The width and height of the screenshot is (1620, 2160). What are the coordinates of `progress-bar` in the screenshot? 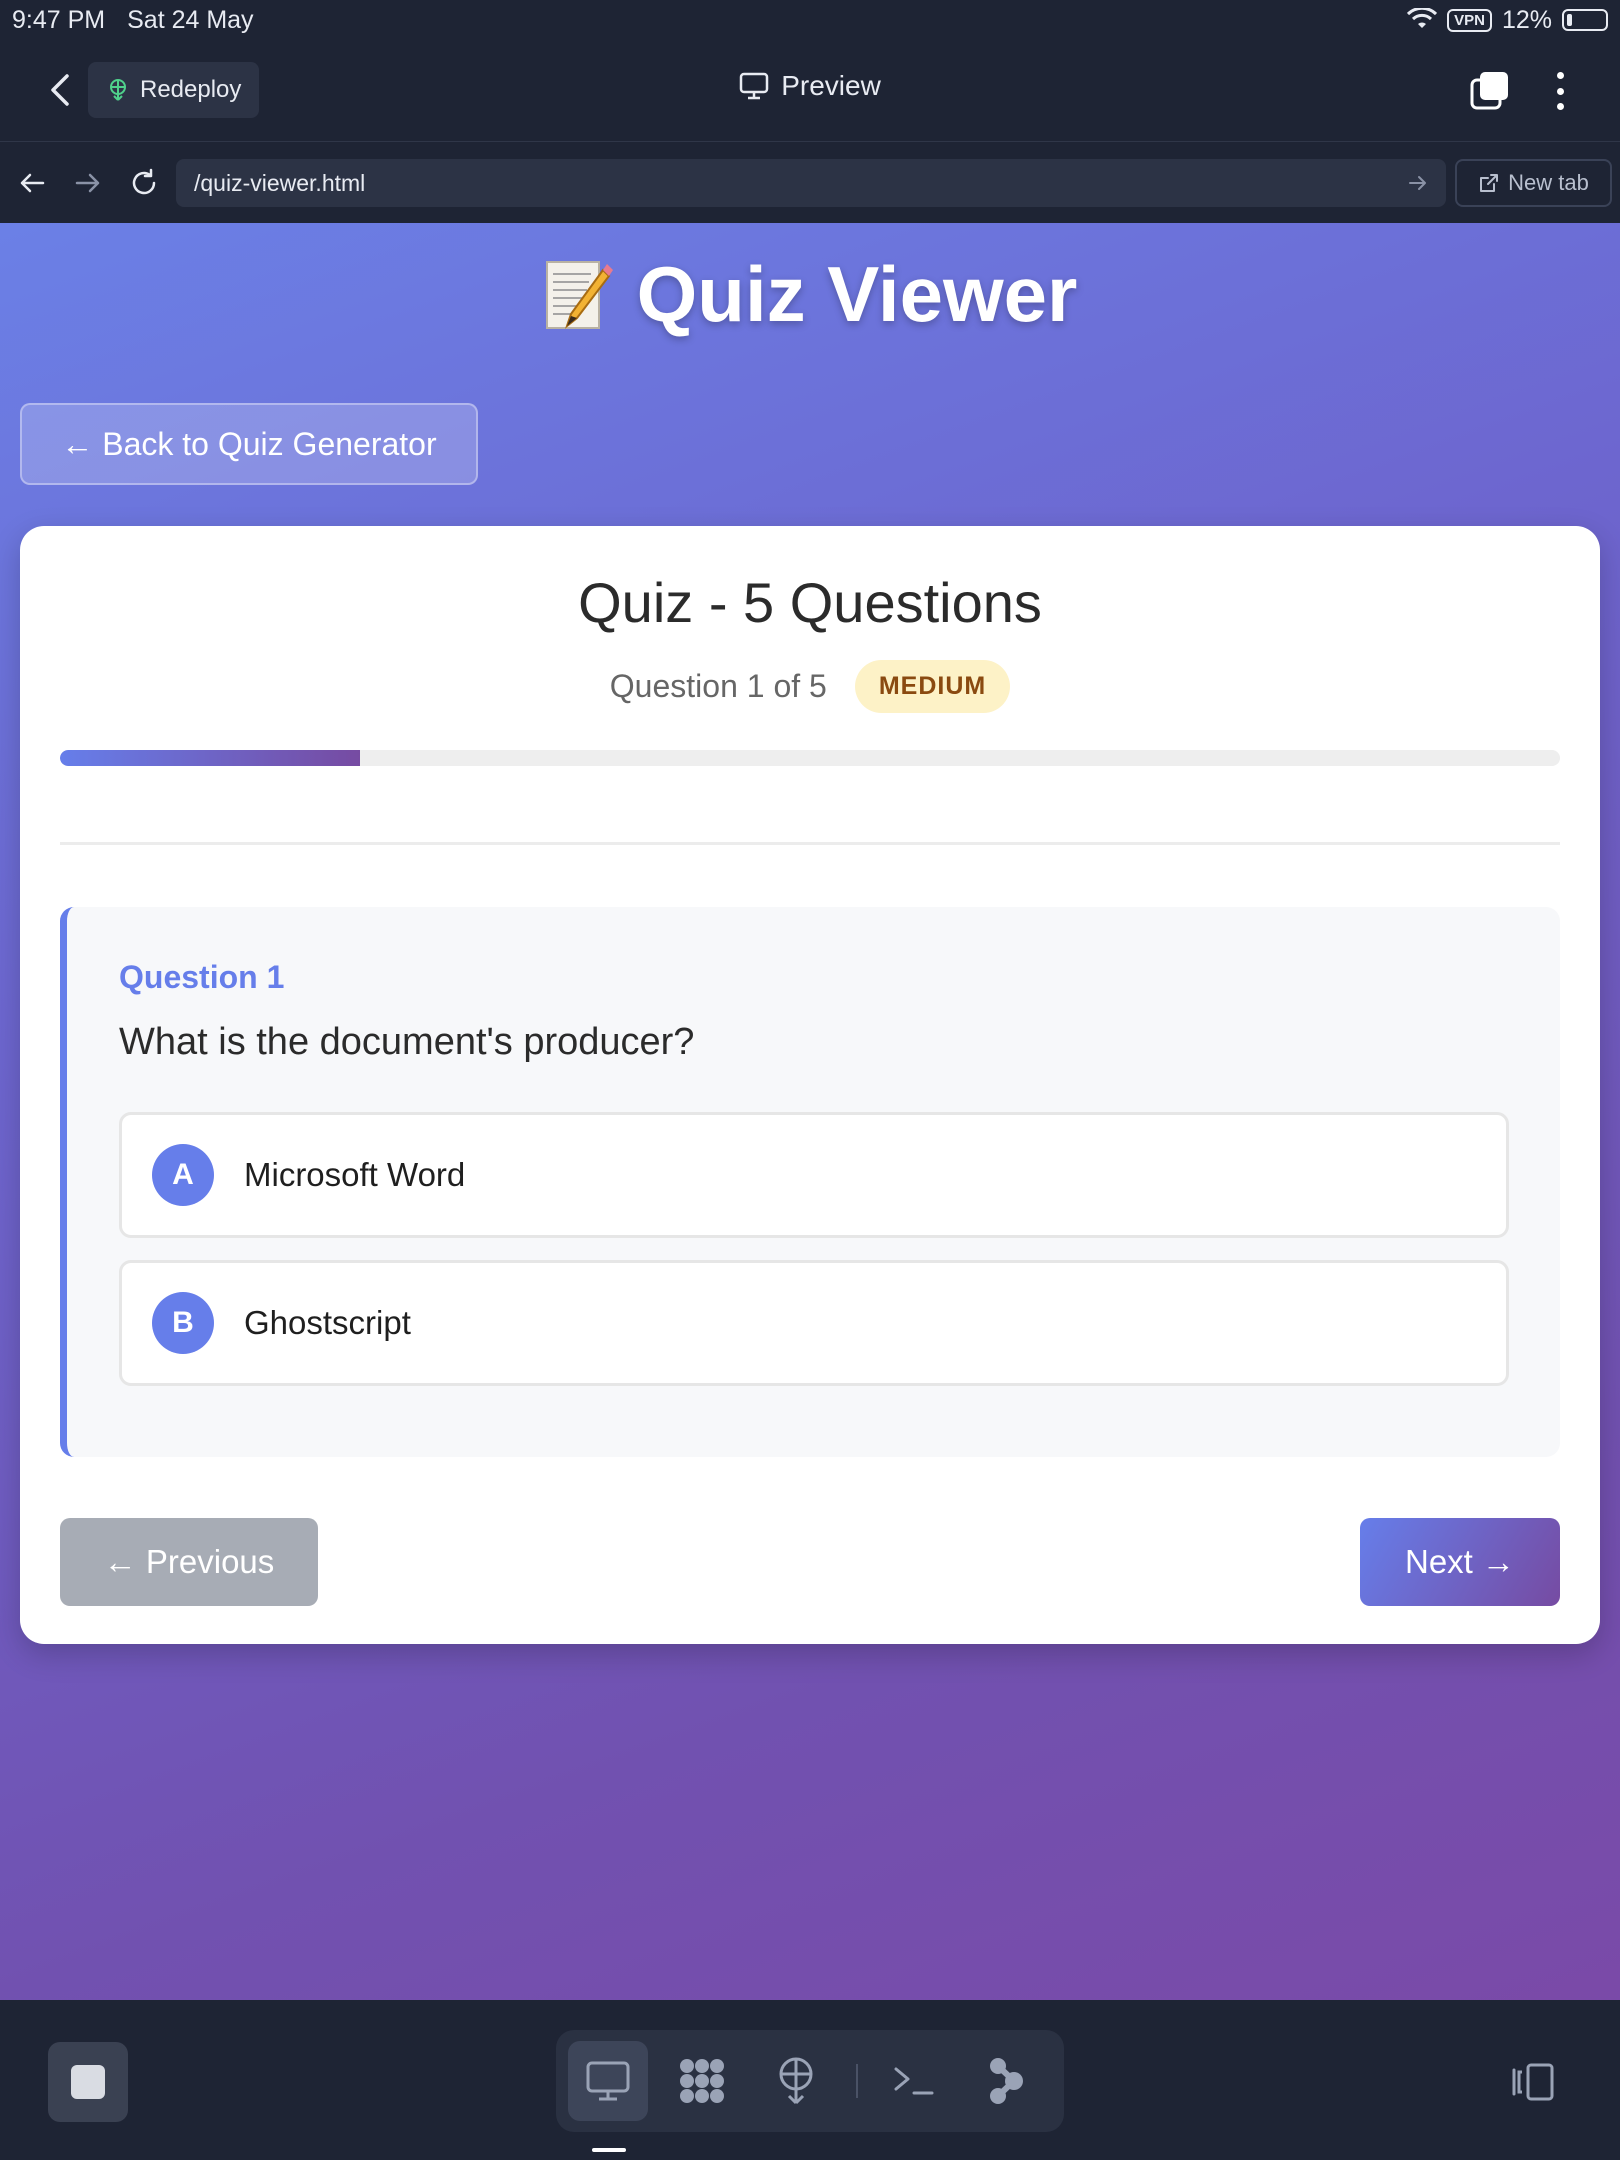 It's located at (810, 758).